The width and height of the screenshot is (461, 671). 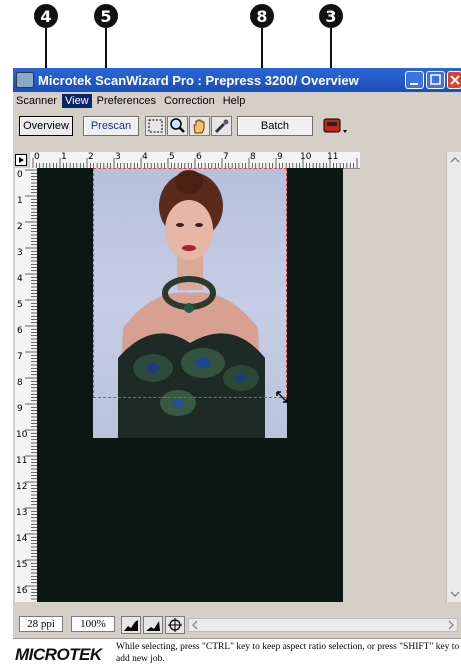 What do you see at coordinates (451, 625) in the screenshot?
I see `scroll-right-icon` at bounding box center [451, 625].